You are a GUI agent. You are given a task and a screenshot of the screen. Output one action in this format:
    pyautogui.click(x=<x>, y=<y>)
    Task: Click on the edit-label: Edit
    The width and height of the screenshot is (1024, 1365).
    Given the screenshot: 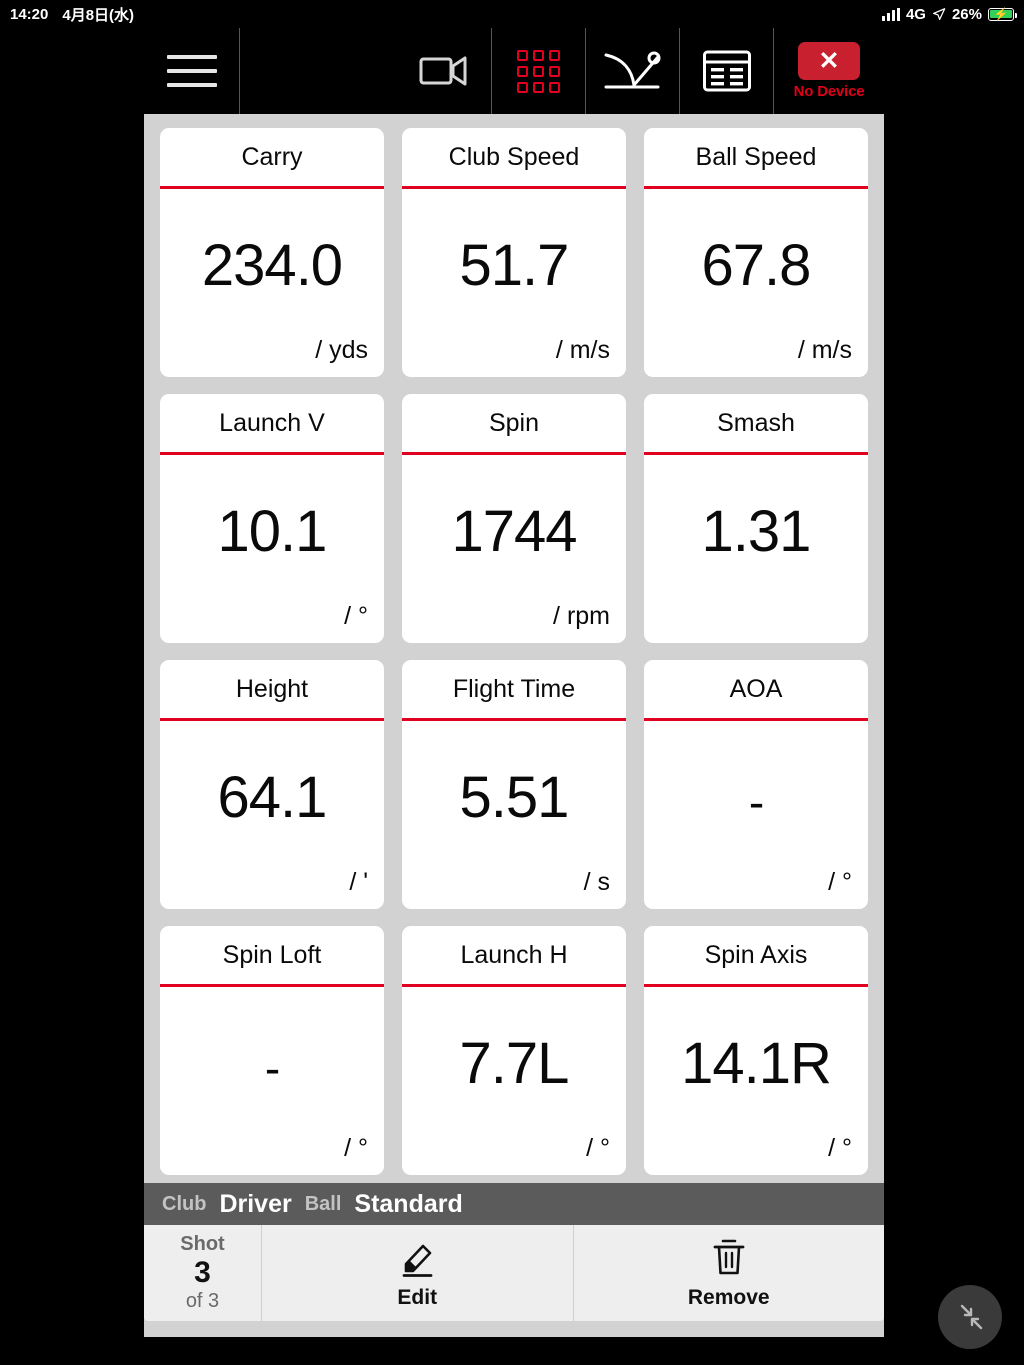 What is the action you would take?
    pyautogui.click(x=417, y=1297)
    